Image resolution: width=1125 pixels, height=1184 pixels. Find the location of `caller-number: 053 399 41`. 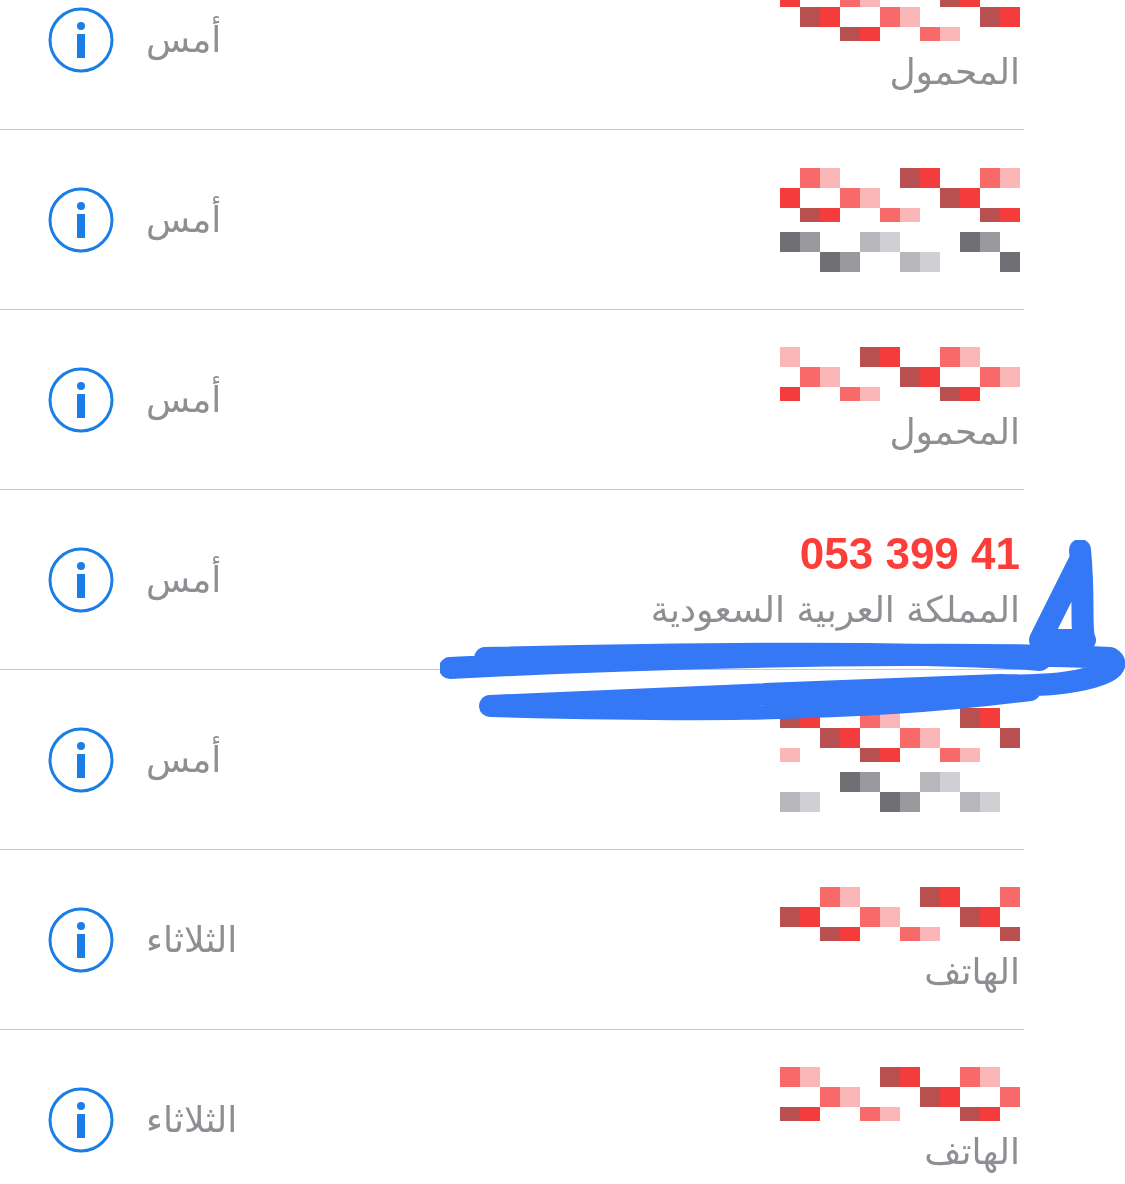

caller-number: 053 399 41 is located at coordinates (909, 554).